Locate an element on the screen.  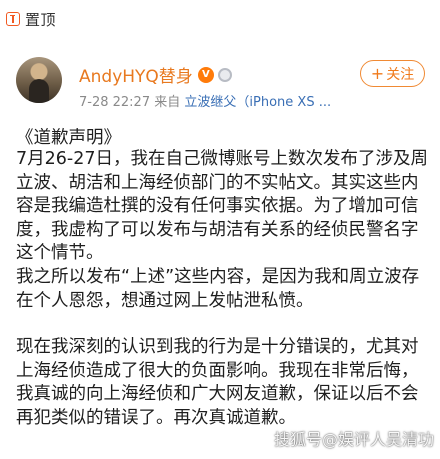
pinned-indicator: 置顶 is located at coordinates (31, 19).